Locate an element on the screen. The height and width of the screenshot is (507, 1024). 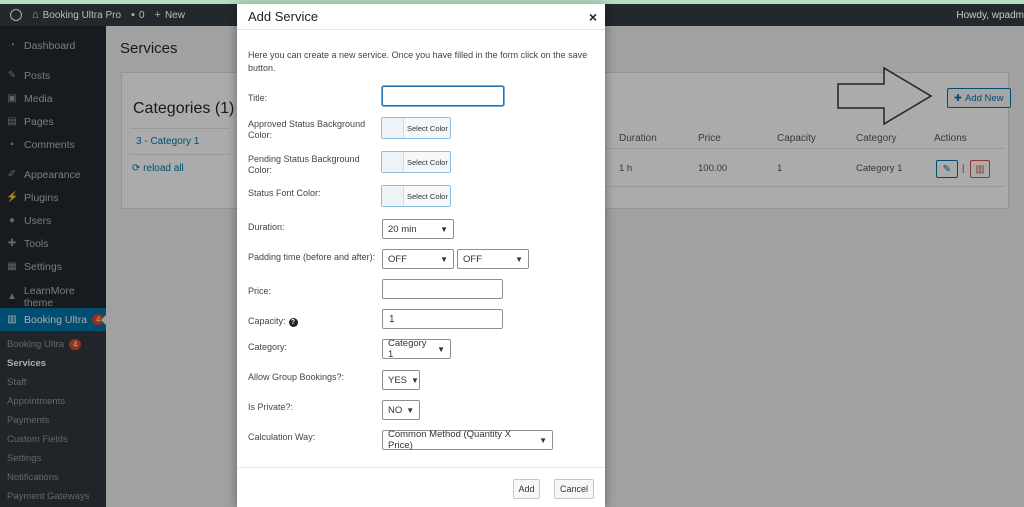
calculation-way-select: Common Method (Quantity X Price) ▼ is located at coordinates (467, 440).